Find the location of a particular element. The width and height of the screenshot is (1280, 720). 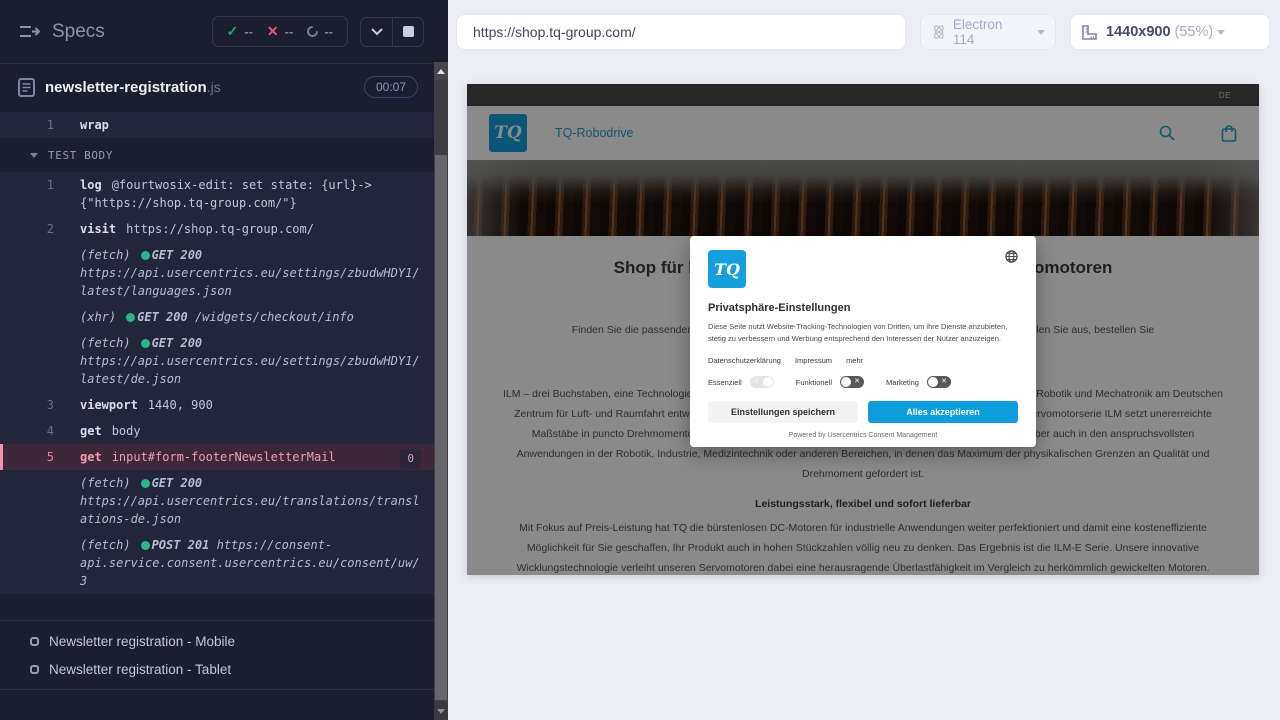

specs-title: Specs is located at coordinates (78, 31).